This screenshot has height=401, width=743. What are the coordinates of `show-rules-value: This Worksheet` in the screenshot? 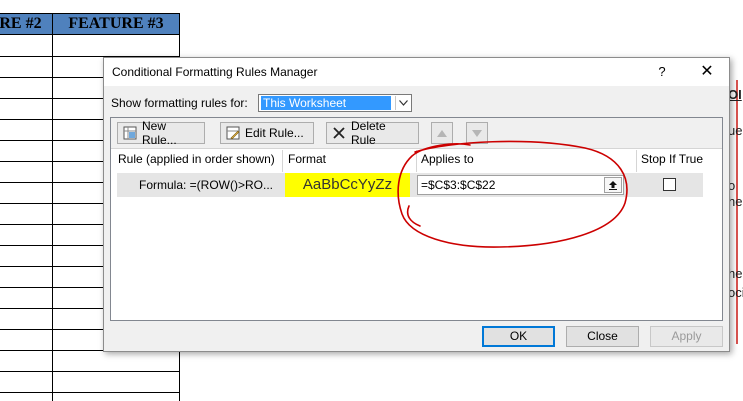 It's located at (326, 103).